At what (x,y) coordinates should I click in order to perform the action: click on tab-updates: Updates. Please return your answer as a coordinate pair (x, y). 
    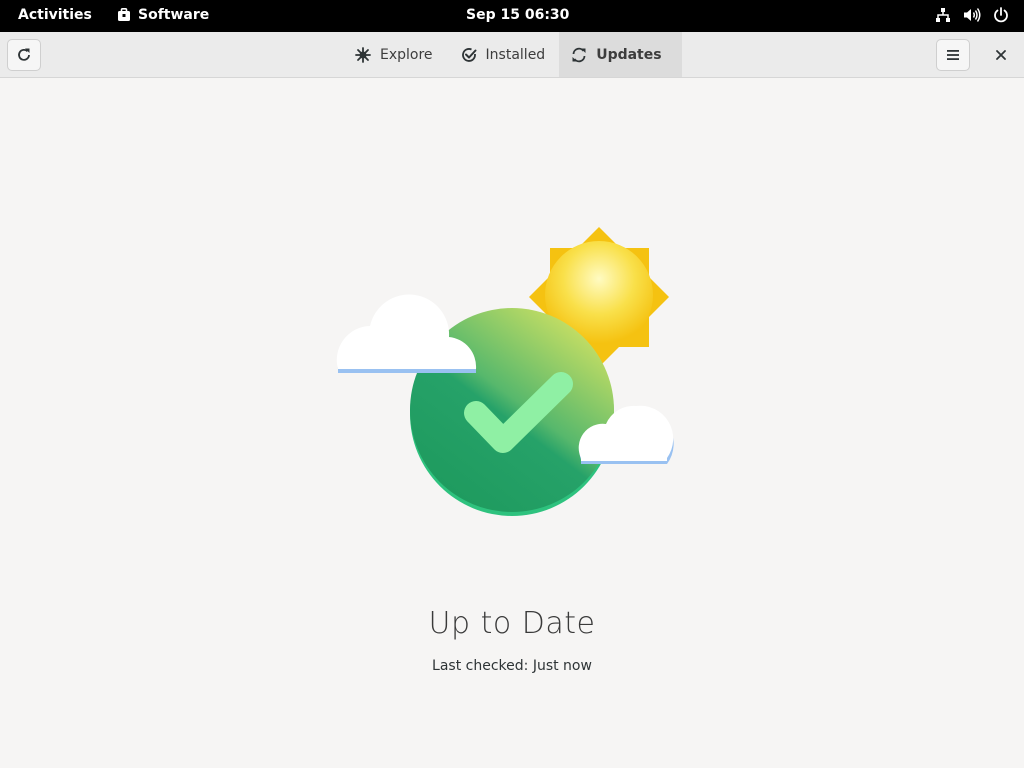
    Looking at the image, I should click on (620, 54).